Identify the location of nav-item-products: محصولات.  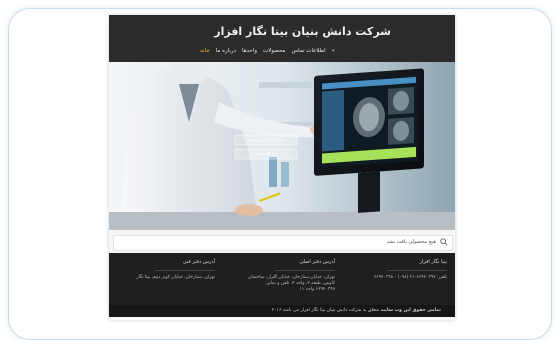
(274, 51).